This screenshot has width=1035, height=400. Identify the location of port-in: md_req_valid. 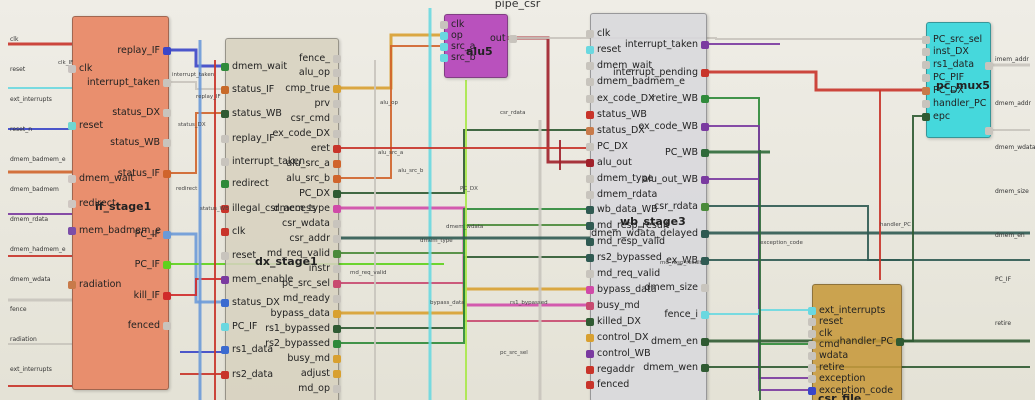
(623, 273).